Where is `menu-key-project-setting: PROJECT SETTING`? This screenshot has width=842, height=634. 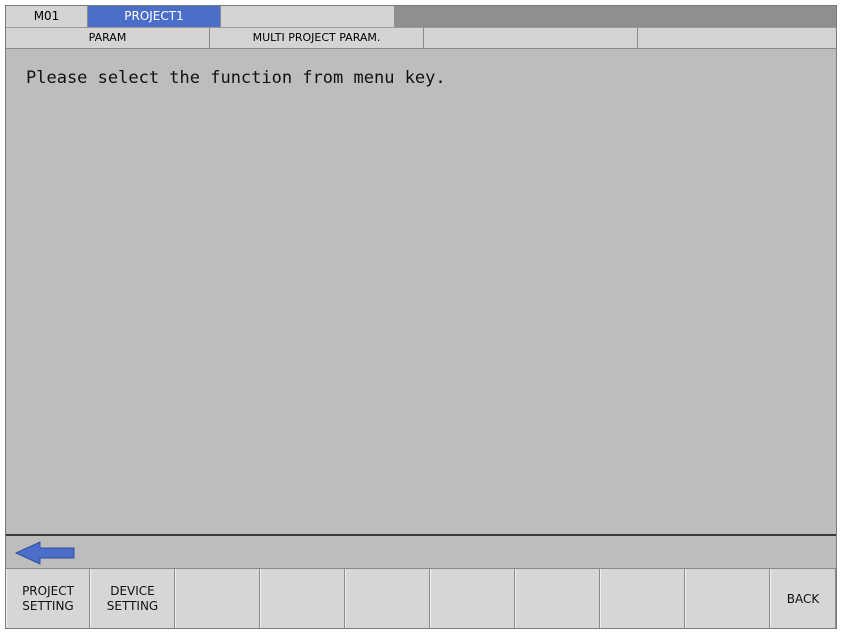
menu-key-project-setting: PROJECT SETTING is located at coordinates (48, 598).